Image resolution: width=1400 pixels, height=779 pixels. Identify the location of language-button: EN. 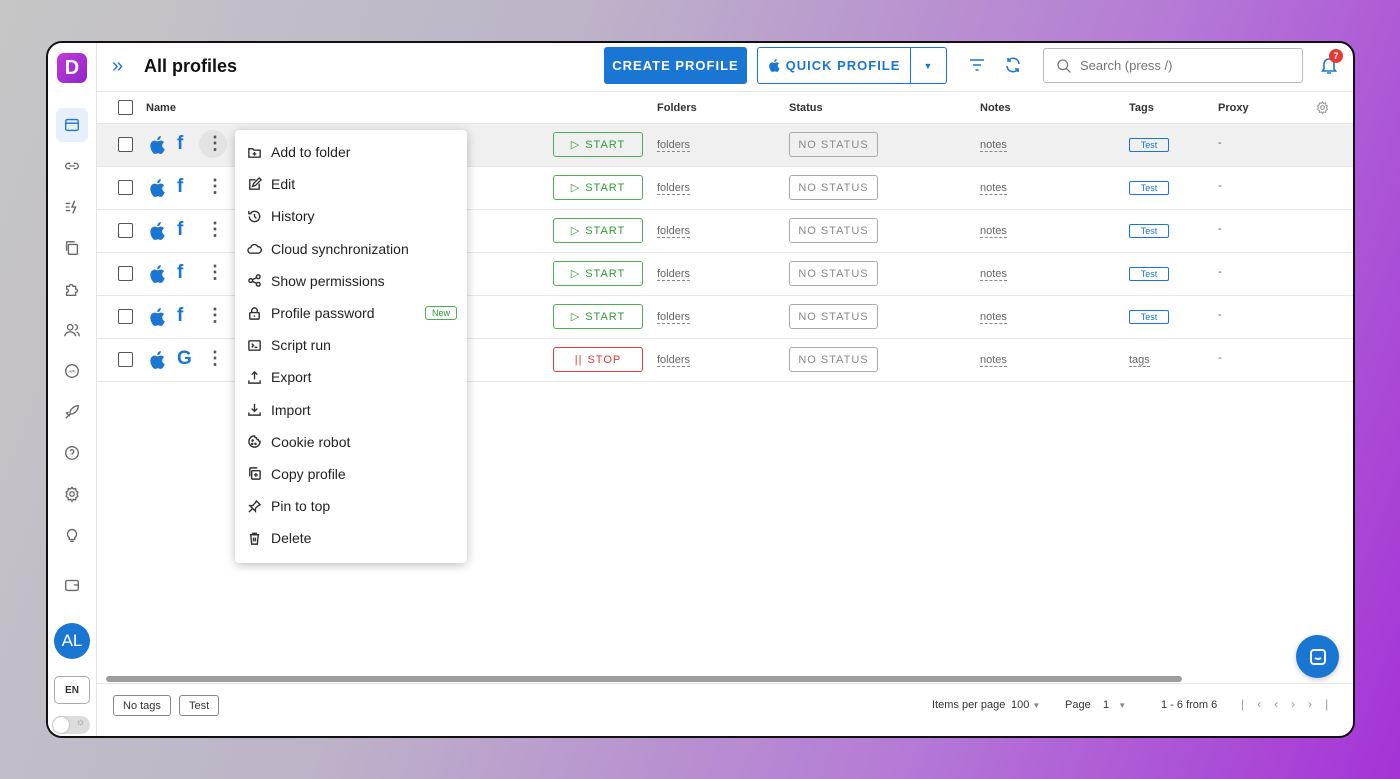
(72, 690).